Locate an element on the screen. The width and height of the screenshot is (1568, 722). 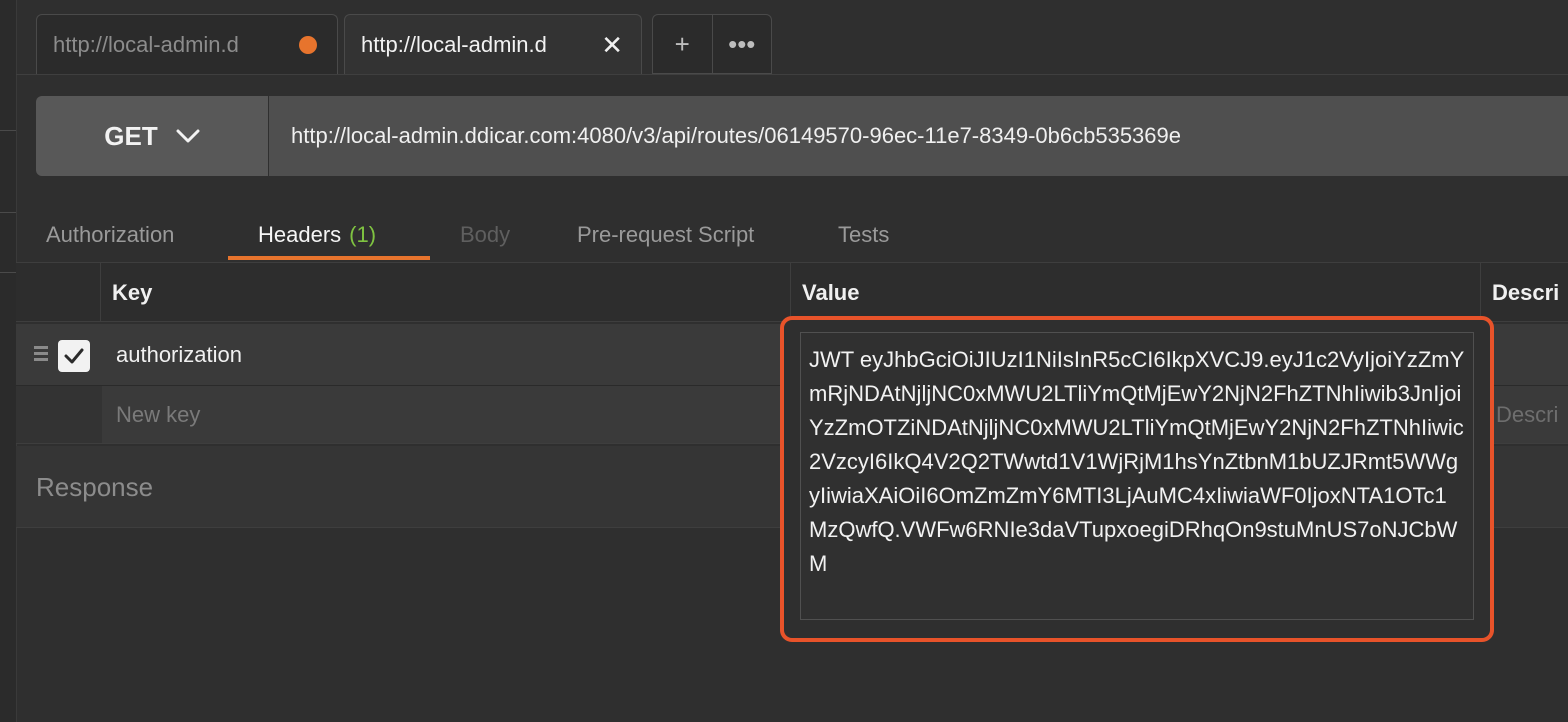
tab-label: Headers is located at coordinates (300, 234).